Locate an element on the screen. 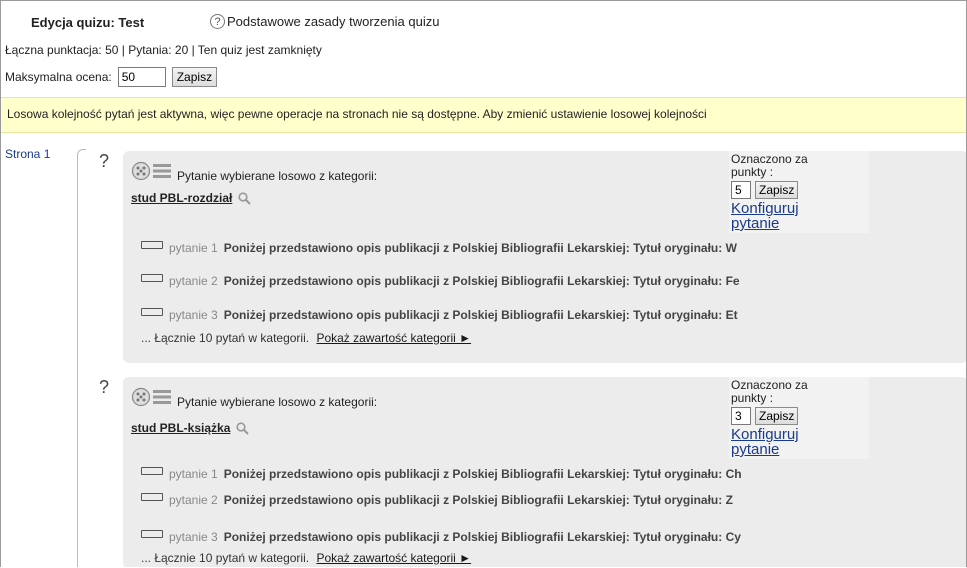  category-link: stud PBL-książka is located at coordinates (190, 428).